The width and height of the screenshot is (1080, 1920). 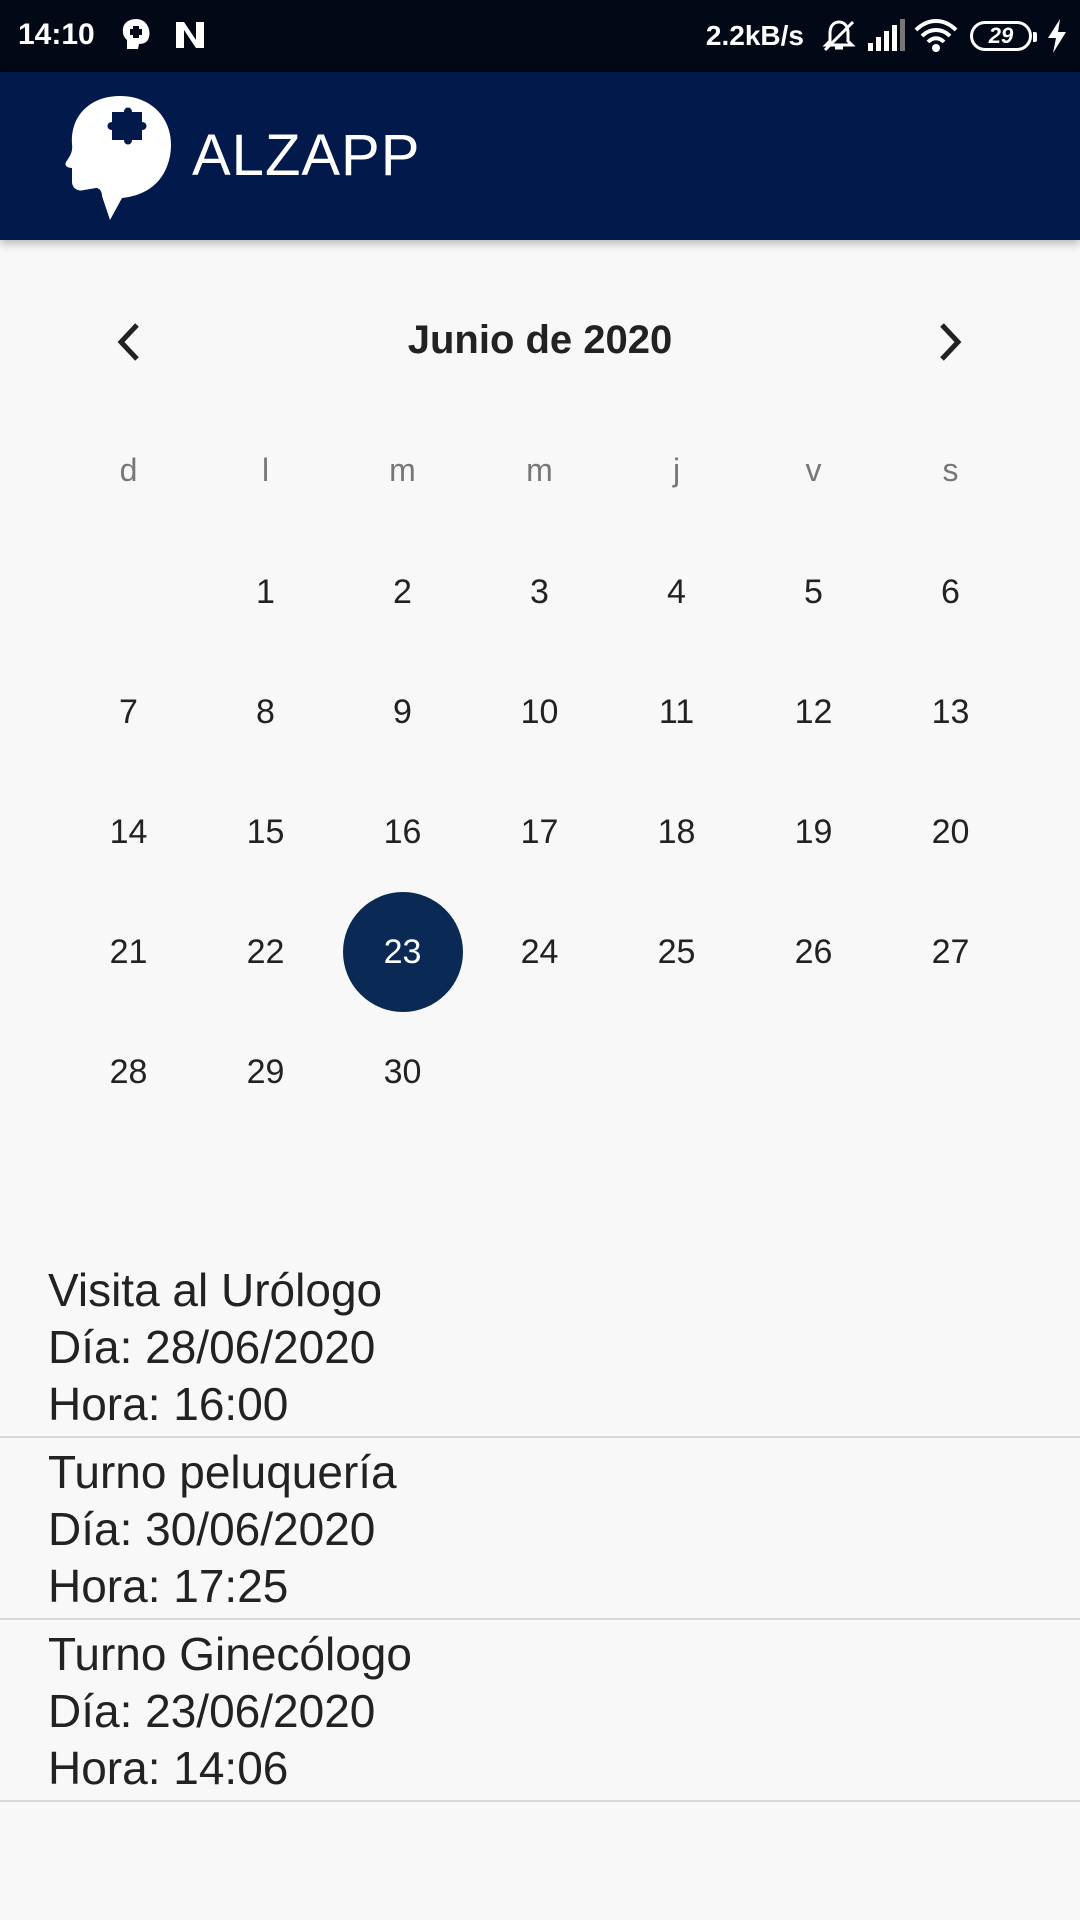 I want to click on day-number: 20, so click(x=950, y=831).